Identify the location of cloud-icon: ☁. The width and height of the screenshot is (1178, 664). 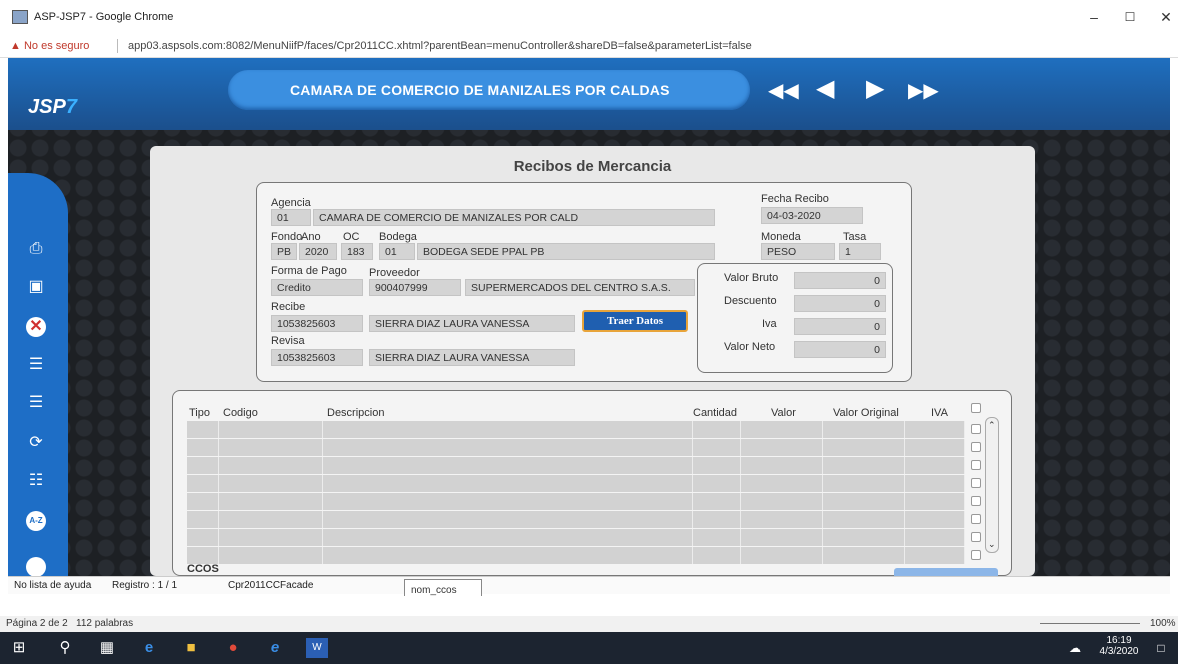
(1075, 648).